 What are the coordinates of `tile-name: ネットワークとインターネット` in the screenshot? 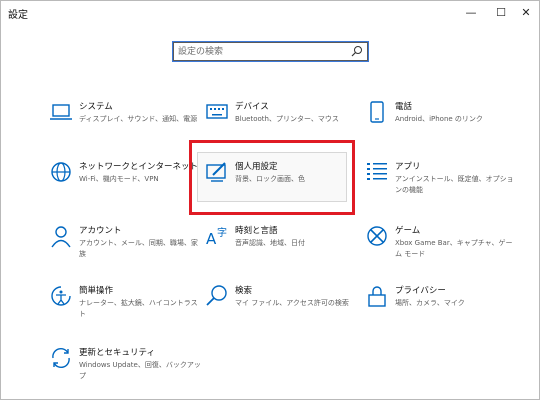 It's located at (139, 167).